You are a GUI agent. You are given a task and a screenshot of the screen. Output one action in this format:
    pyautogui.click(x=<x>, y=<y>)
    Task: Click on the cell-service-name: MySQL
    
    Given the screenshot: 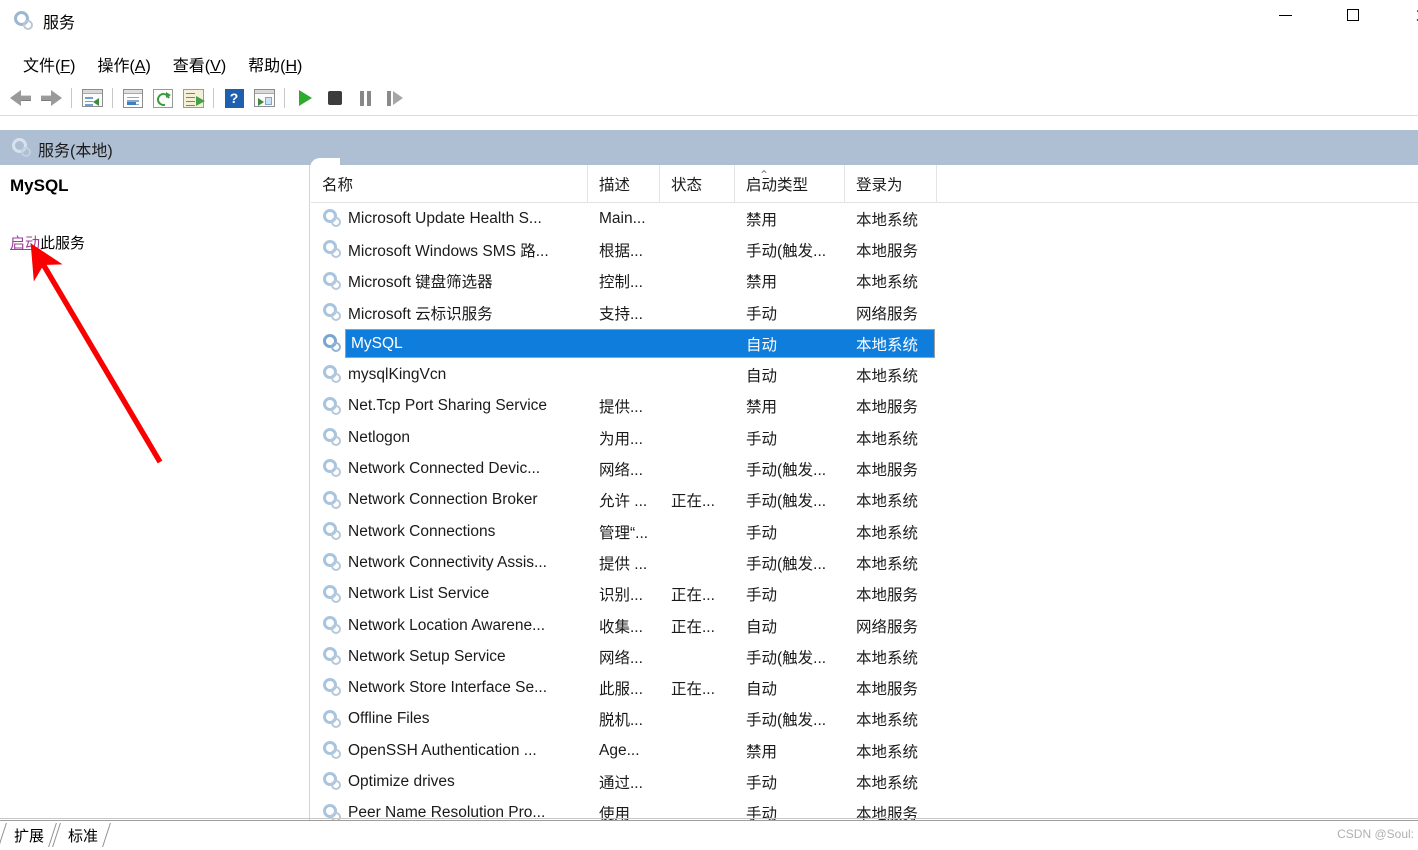 What is the action you would take?
    pyautogui.click(x=449, y=343)
    